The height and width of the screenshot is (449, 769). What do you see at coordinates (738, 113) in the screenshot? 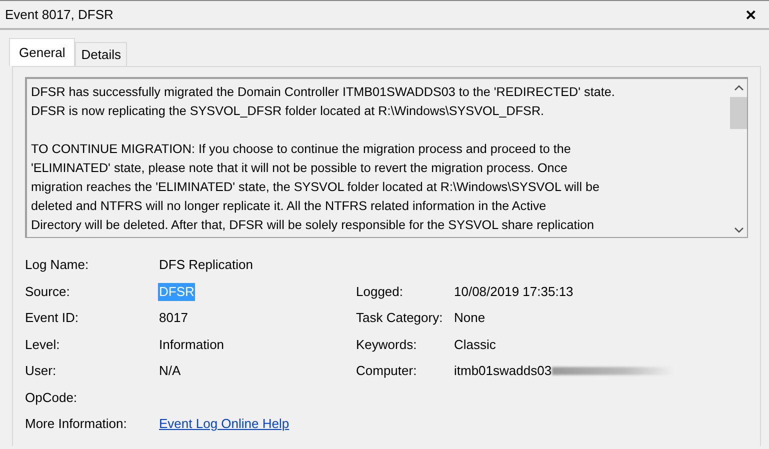
I see `scroll-thumb` at bounding box center [738, 113].